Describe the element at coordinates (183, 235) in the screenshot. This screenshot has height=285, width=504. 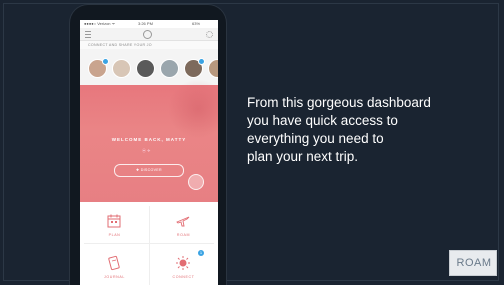
I see `tile-roam-label: ROAM` at that location.